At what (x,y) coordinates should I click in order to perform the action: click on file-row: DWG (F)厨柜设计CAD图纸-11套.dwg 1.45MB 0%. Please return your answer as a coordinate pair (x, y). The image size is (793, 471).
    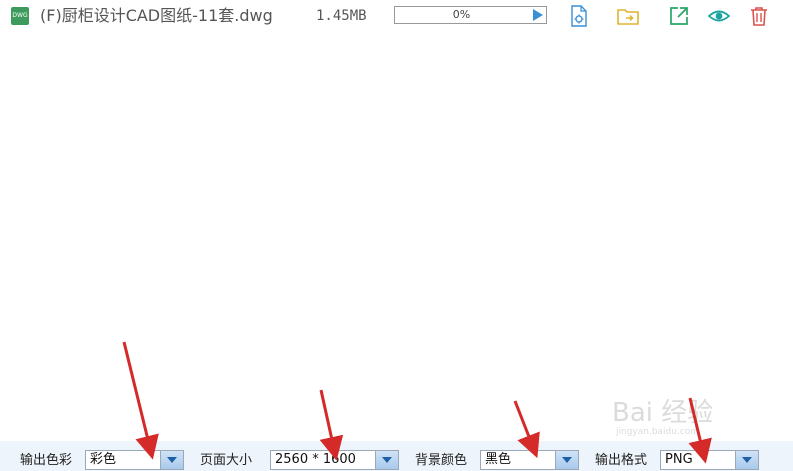
    Looking at the image, I should click on (396, 17).